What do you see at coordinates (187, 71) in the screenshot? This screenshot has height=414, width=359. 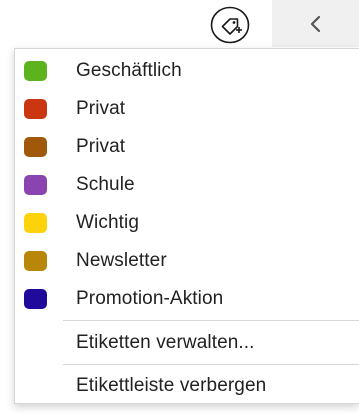 I see `label-item: Geschäftlich` at bounding box center [187, 71].